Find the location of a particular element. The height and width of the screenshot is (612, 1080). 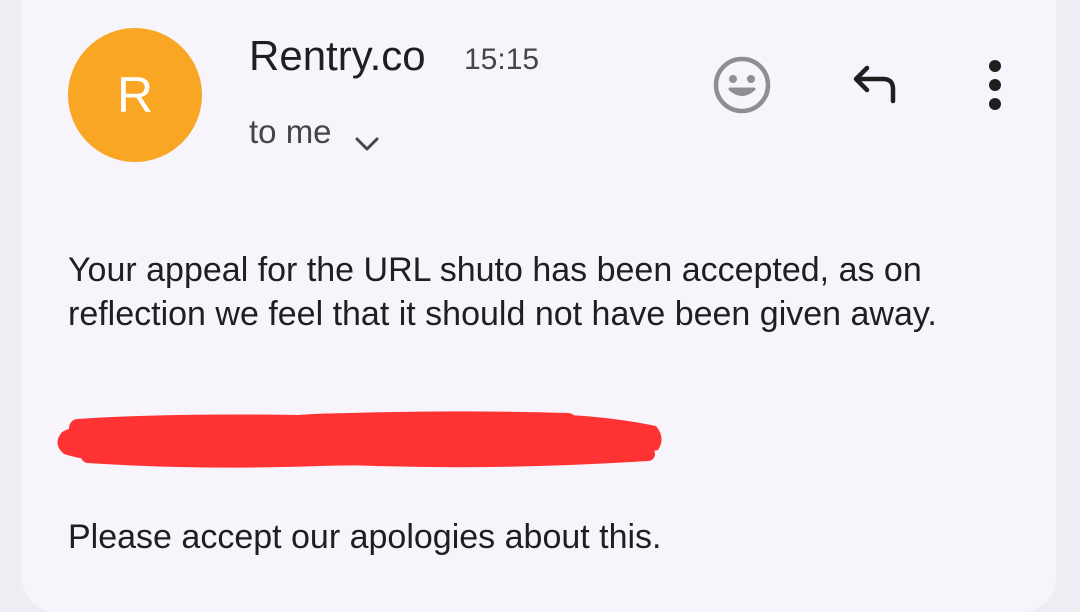

redaction-scribble is located at coordinates (359, 441).